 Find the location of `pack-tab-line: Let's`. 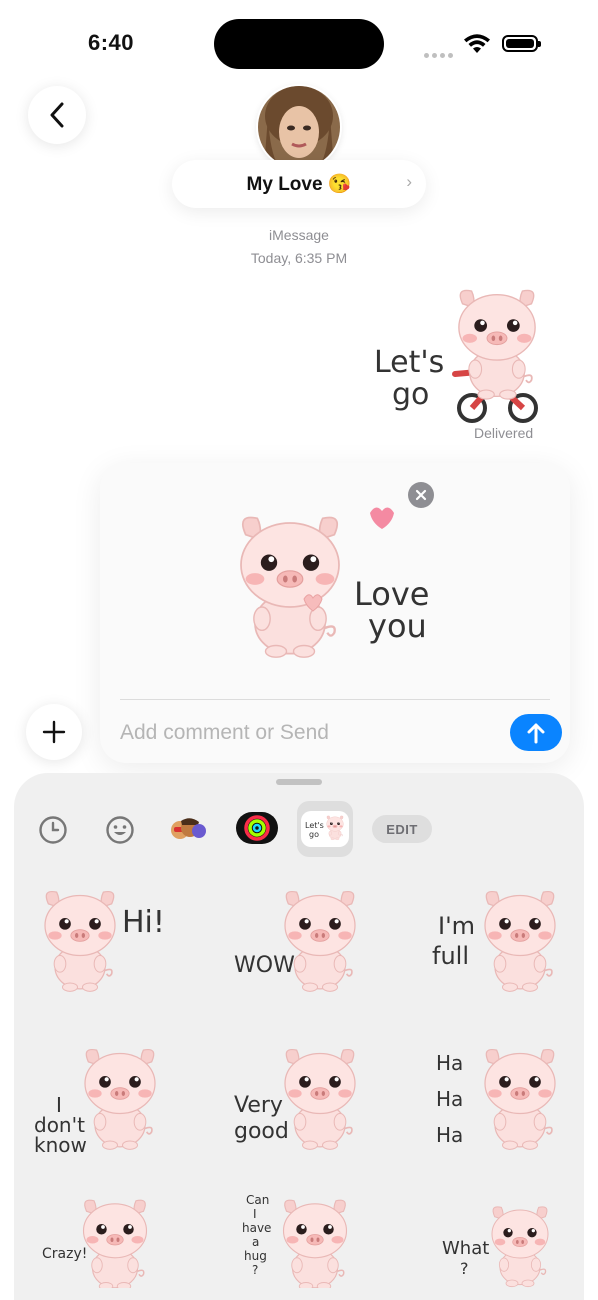

pack-tab-line: Let's is located at coordinates (314, 825).